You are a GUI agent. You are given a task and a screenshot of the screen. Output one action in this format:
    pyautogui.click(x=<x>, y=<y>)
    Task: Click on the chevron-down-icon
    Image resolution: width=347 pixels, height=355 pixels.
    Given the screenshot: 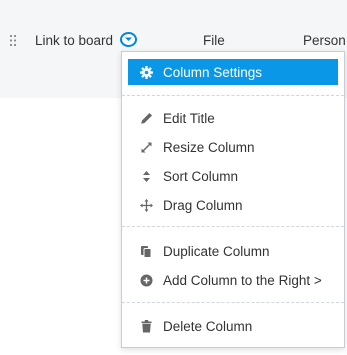 What is the action you would take?
    pyautogui.click(x=128, y=39)
    